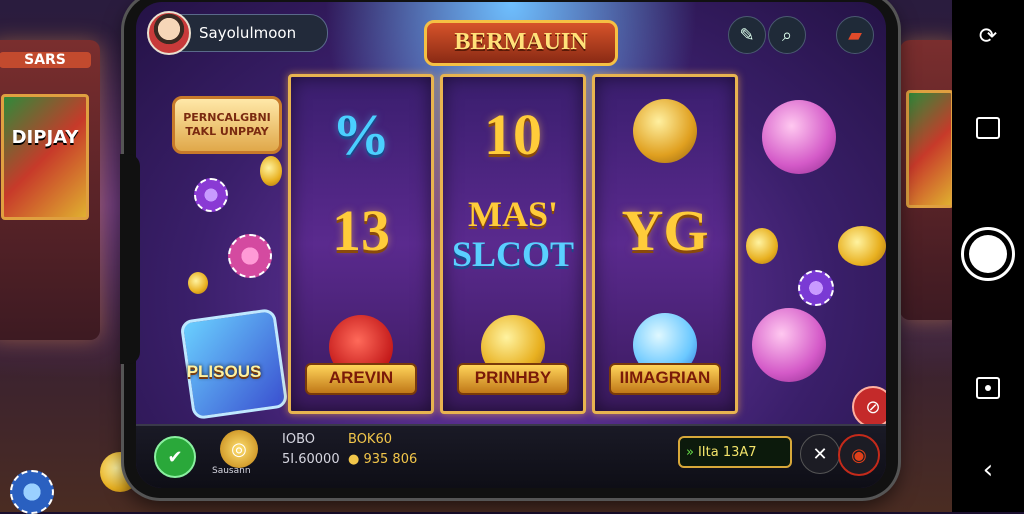 The image size is (1024, 514). Describe the element at coordinates (513, 254) in the screenshot. I see `reel-2-middle-line2: SLCOT` at that location.